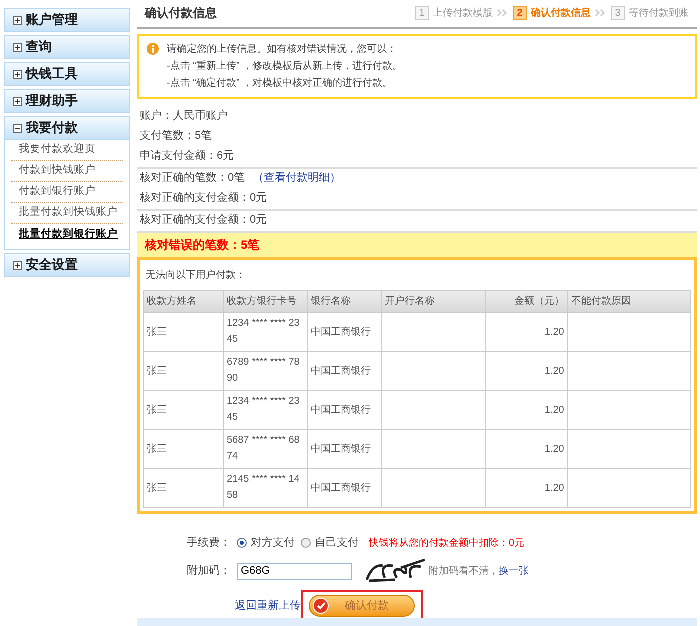 This screenshot has height=626, width=700. Describe the element at coordinates (67, 20) in the screenshot. I see `menu-group: 账户管理` at that location.